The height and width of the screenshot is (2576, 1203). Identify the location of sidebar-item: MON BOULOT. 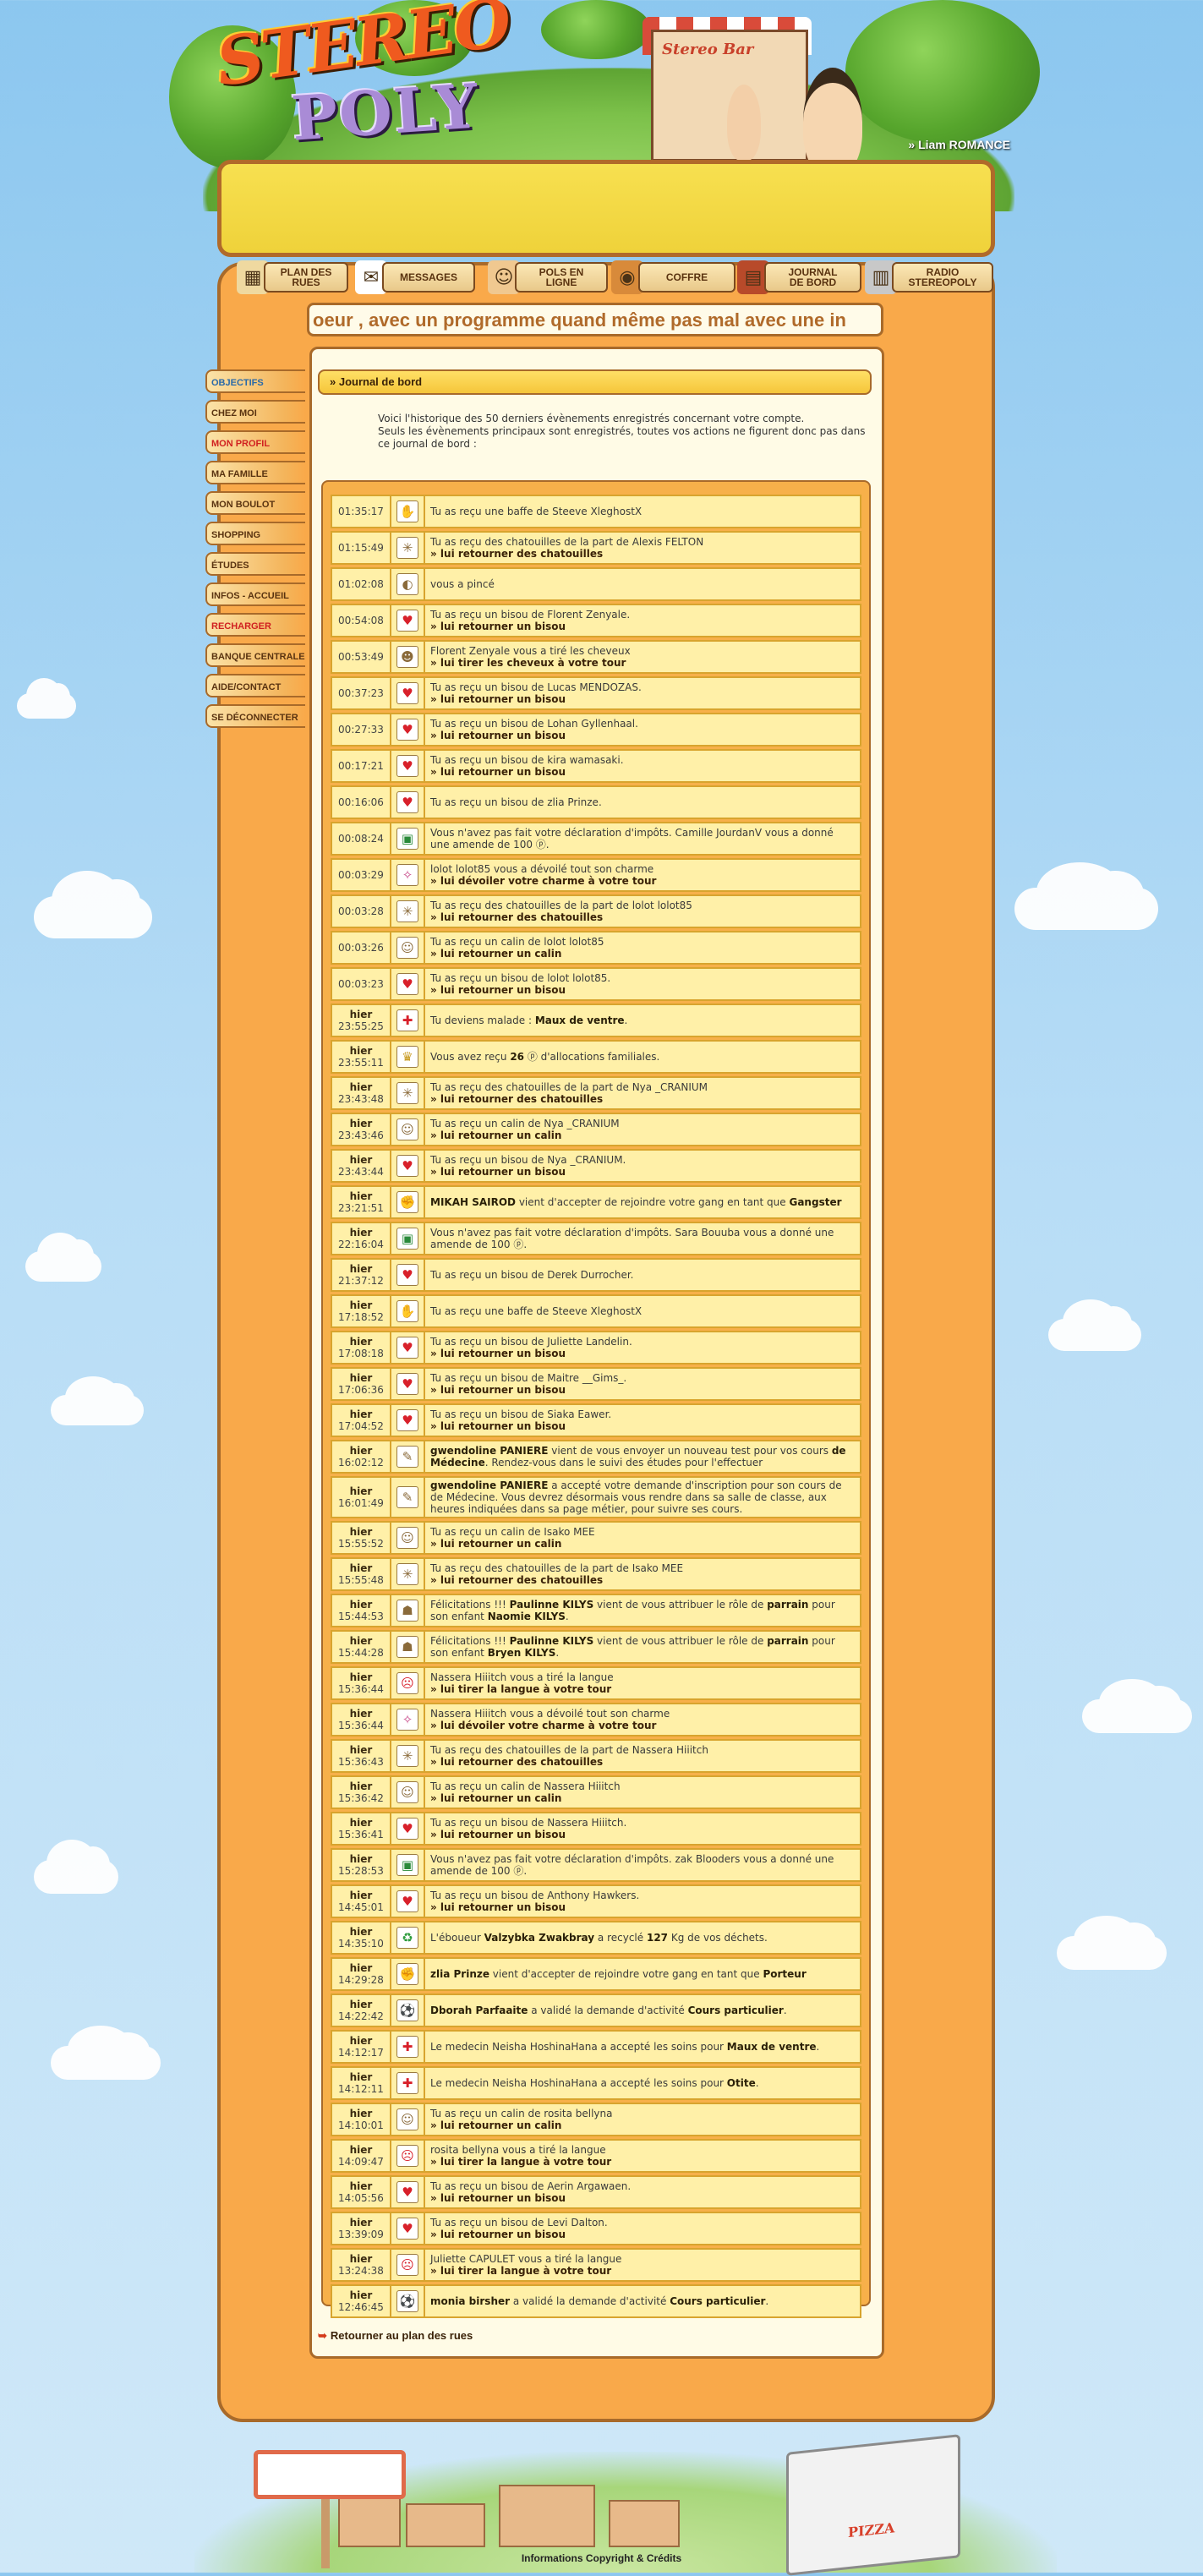
(255, 503).